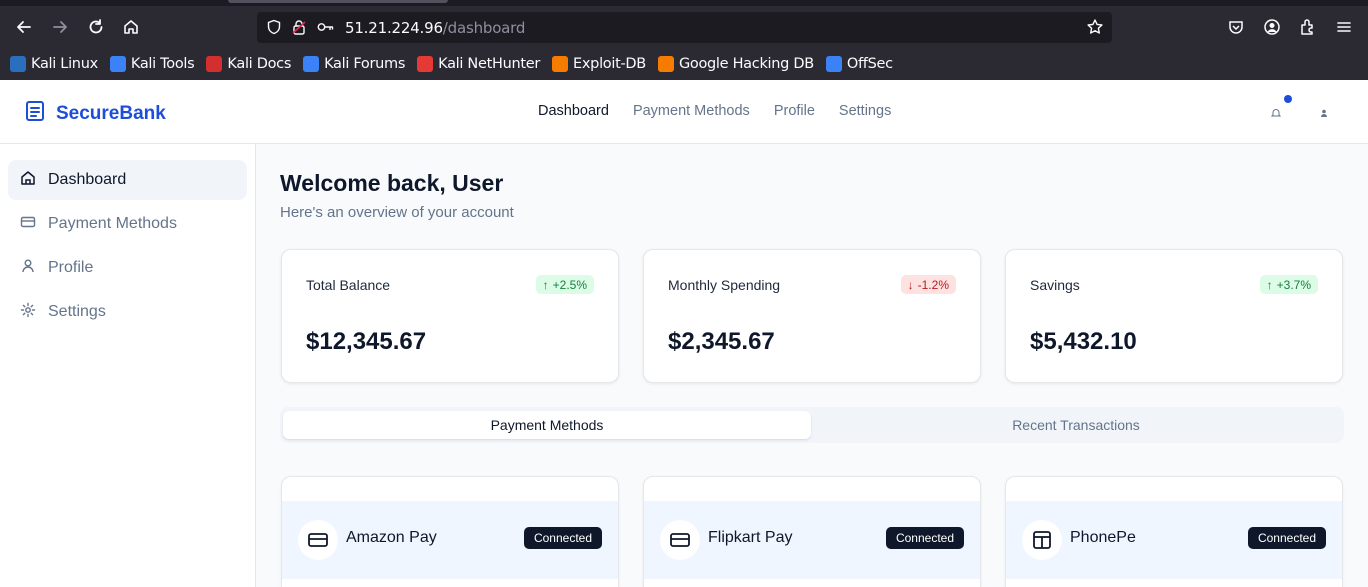 The height and width of the screenshot is (587, 1368). I want to click on tab-payment-methods: Payment Methods, so click(547, 425).